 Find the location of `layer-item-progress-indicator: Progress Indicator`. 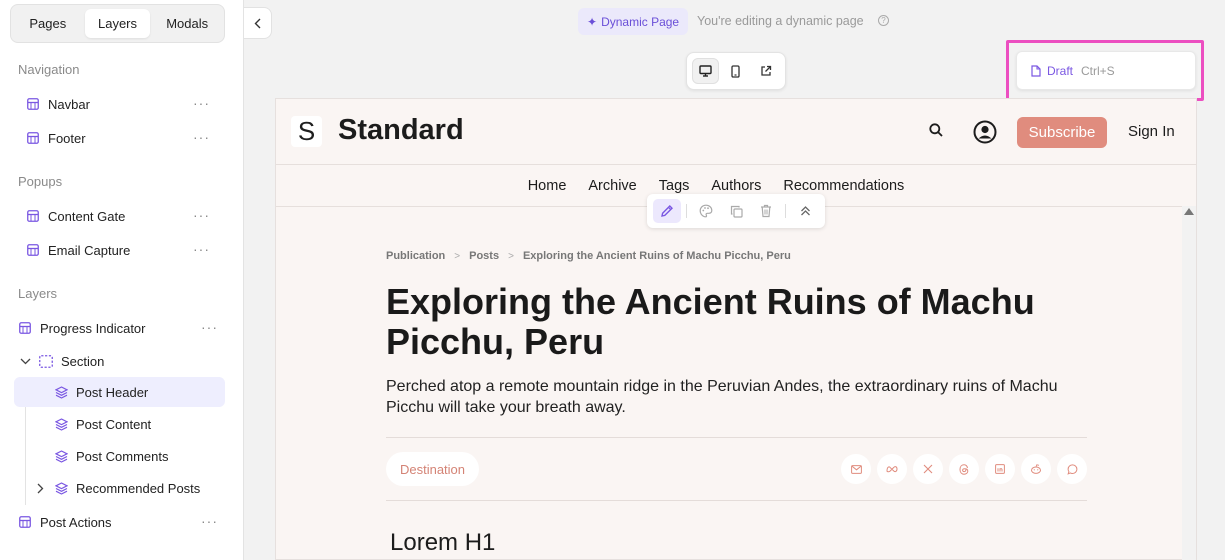

layer-item-progress-indicator: Progress Indicator is located at coordinates (82, 328).